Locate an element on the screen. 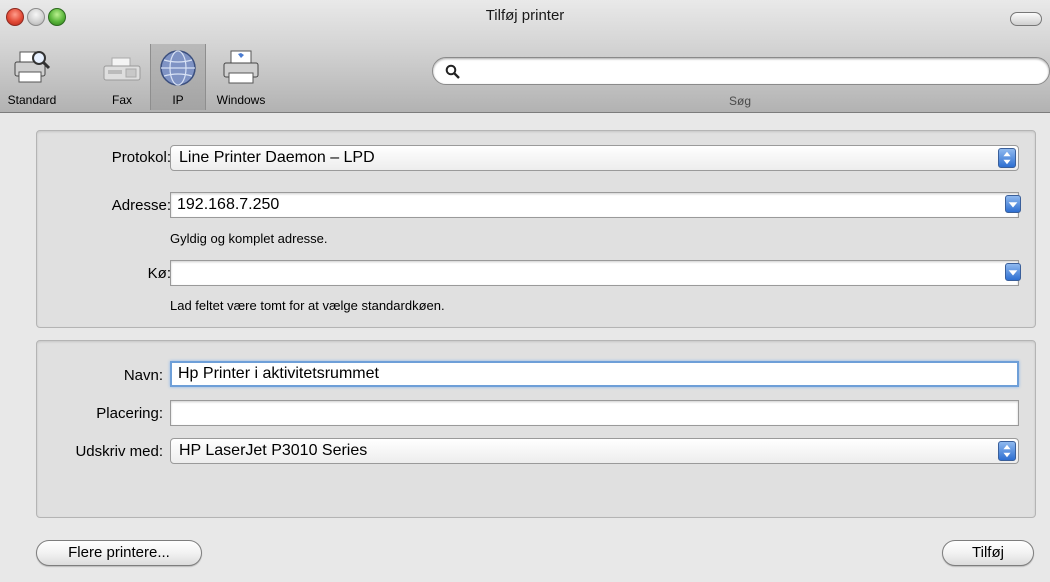 The height and width of the screenshot is (582, 1050). search-field is located at coordinates (741, 71).